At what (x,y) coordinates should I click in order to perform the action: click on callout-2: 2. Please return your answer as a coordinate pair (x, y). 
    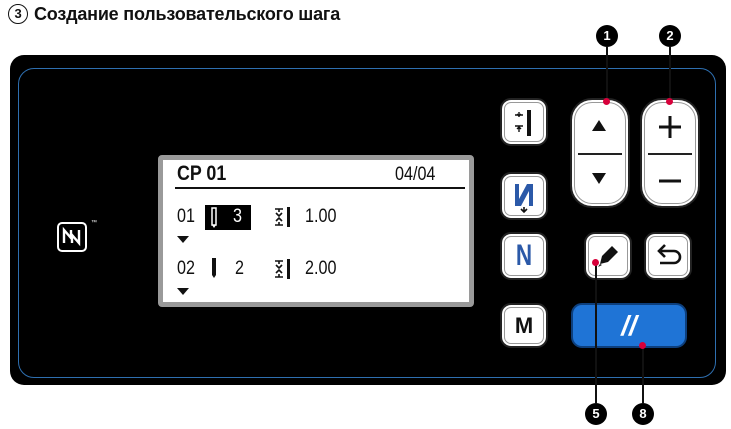
    Looking at the image, I should click on (670, 36).